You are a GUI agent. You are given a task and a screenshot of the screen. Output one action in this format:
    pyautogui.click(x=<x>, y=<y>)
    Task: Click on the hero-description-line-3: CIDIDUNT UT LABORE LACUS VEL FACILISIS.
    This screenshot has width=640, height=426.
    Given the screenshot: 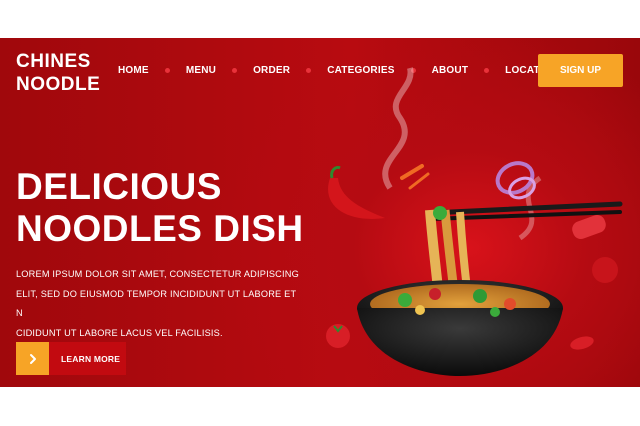 What is the action you would take?
    pyautogui.click(x=119, y=332)
    